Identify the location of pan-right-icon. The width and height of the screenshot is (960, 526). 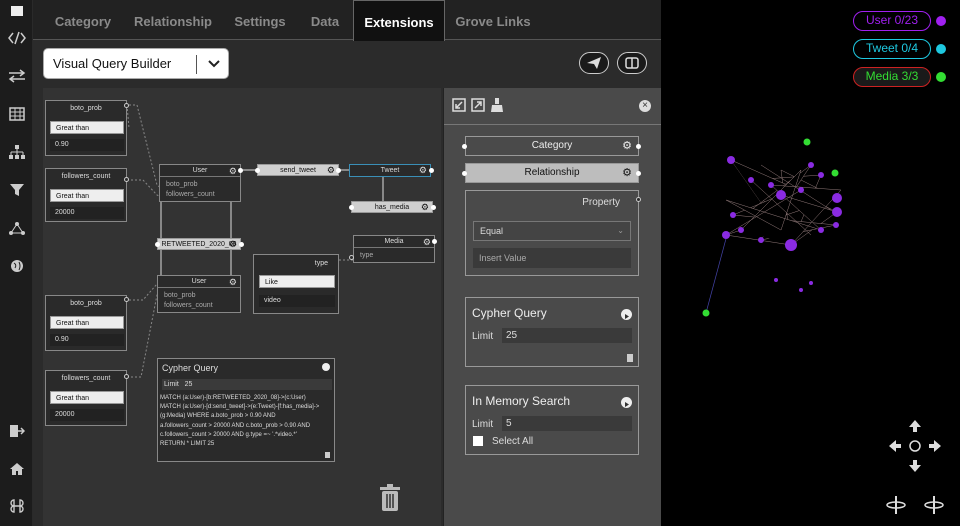
(935, 446).